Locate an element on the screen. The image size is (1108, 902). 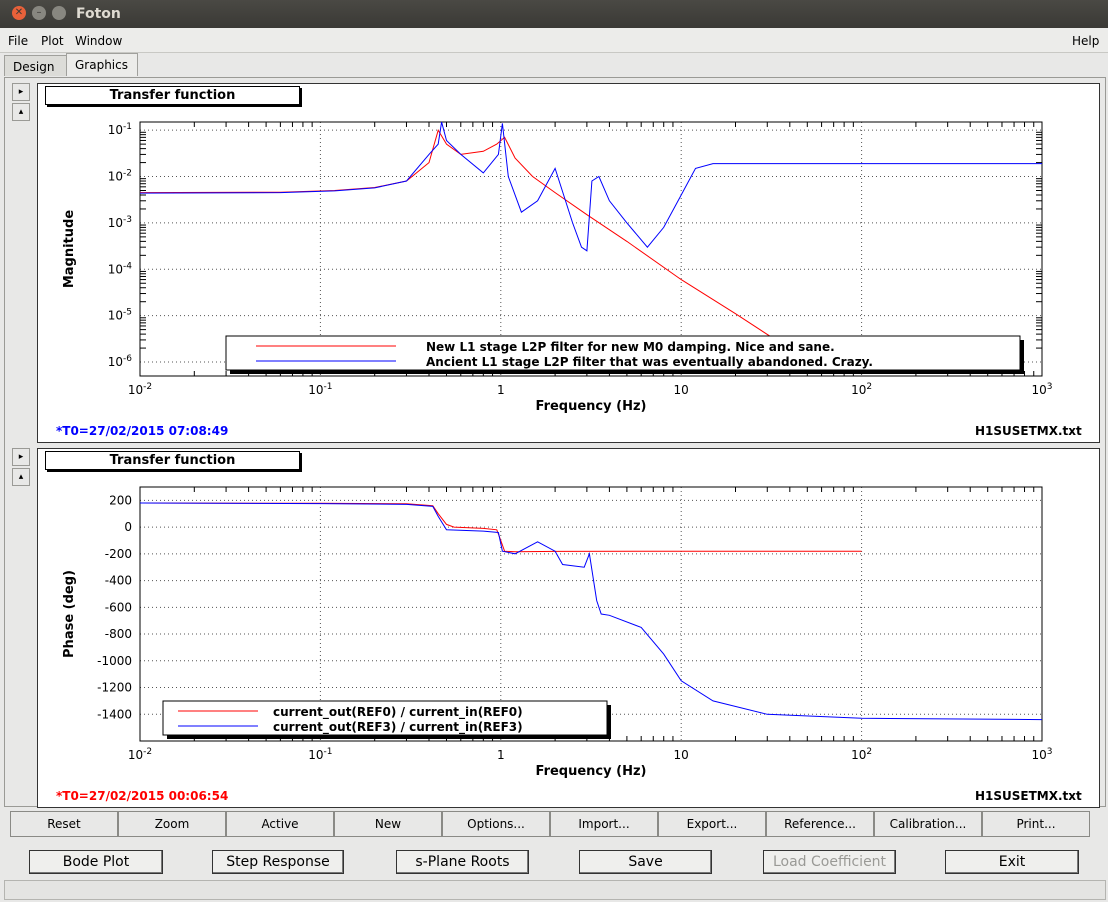
exit-button: Exit is located at coordinates (1012, 862).